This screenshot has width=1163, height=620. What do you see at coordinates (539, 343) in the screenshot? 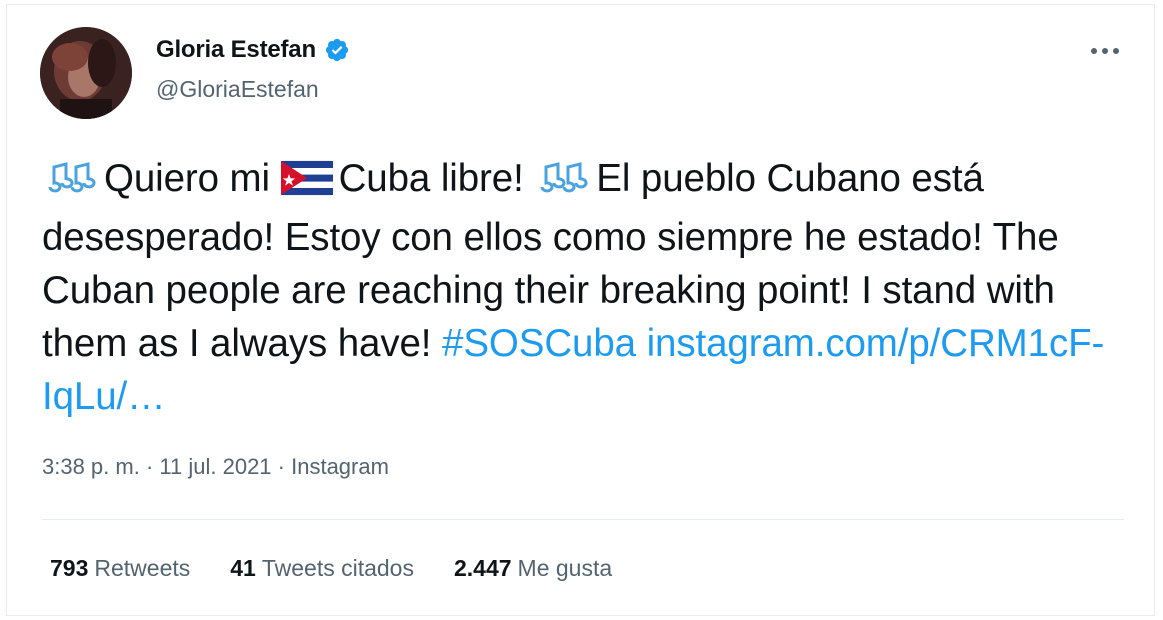
I see `hashtag-link: #SOSCuba` at bounding box center [539, 343].